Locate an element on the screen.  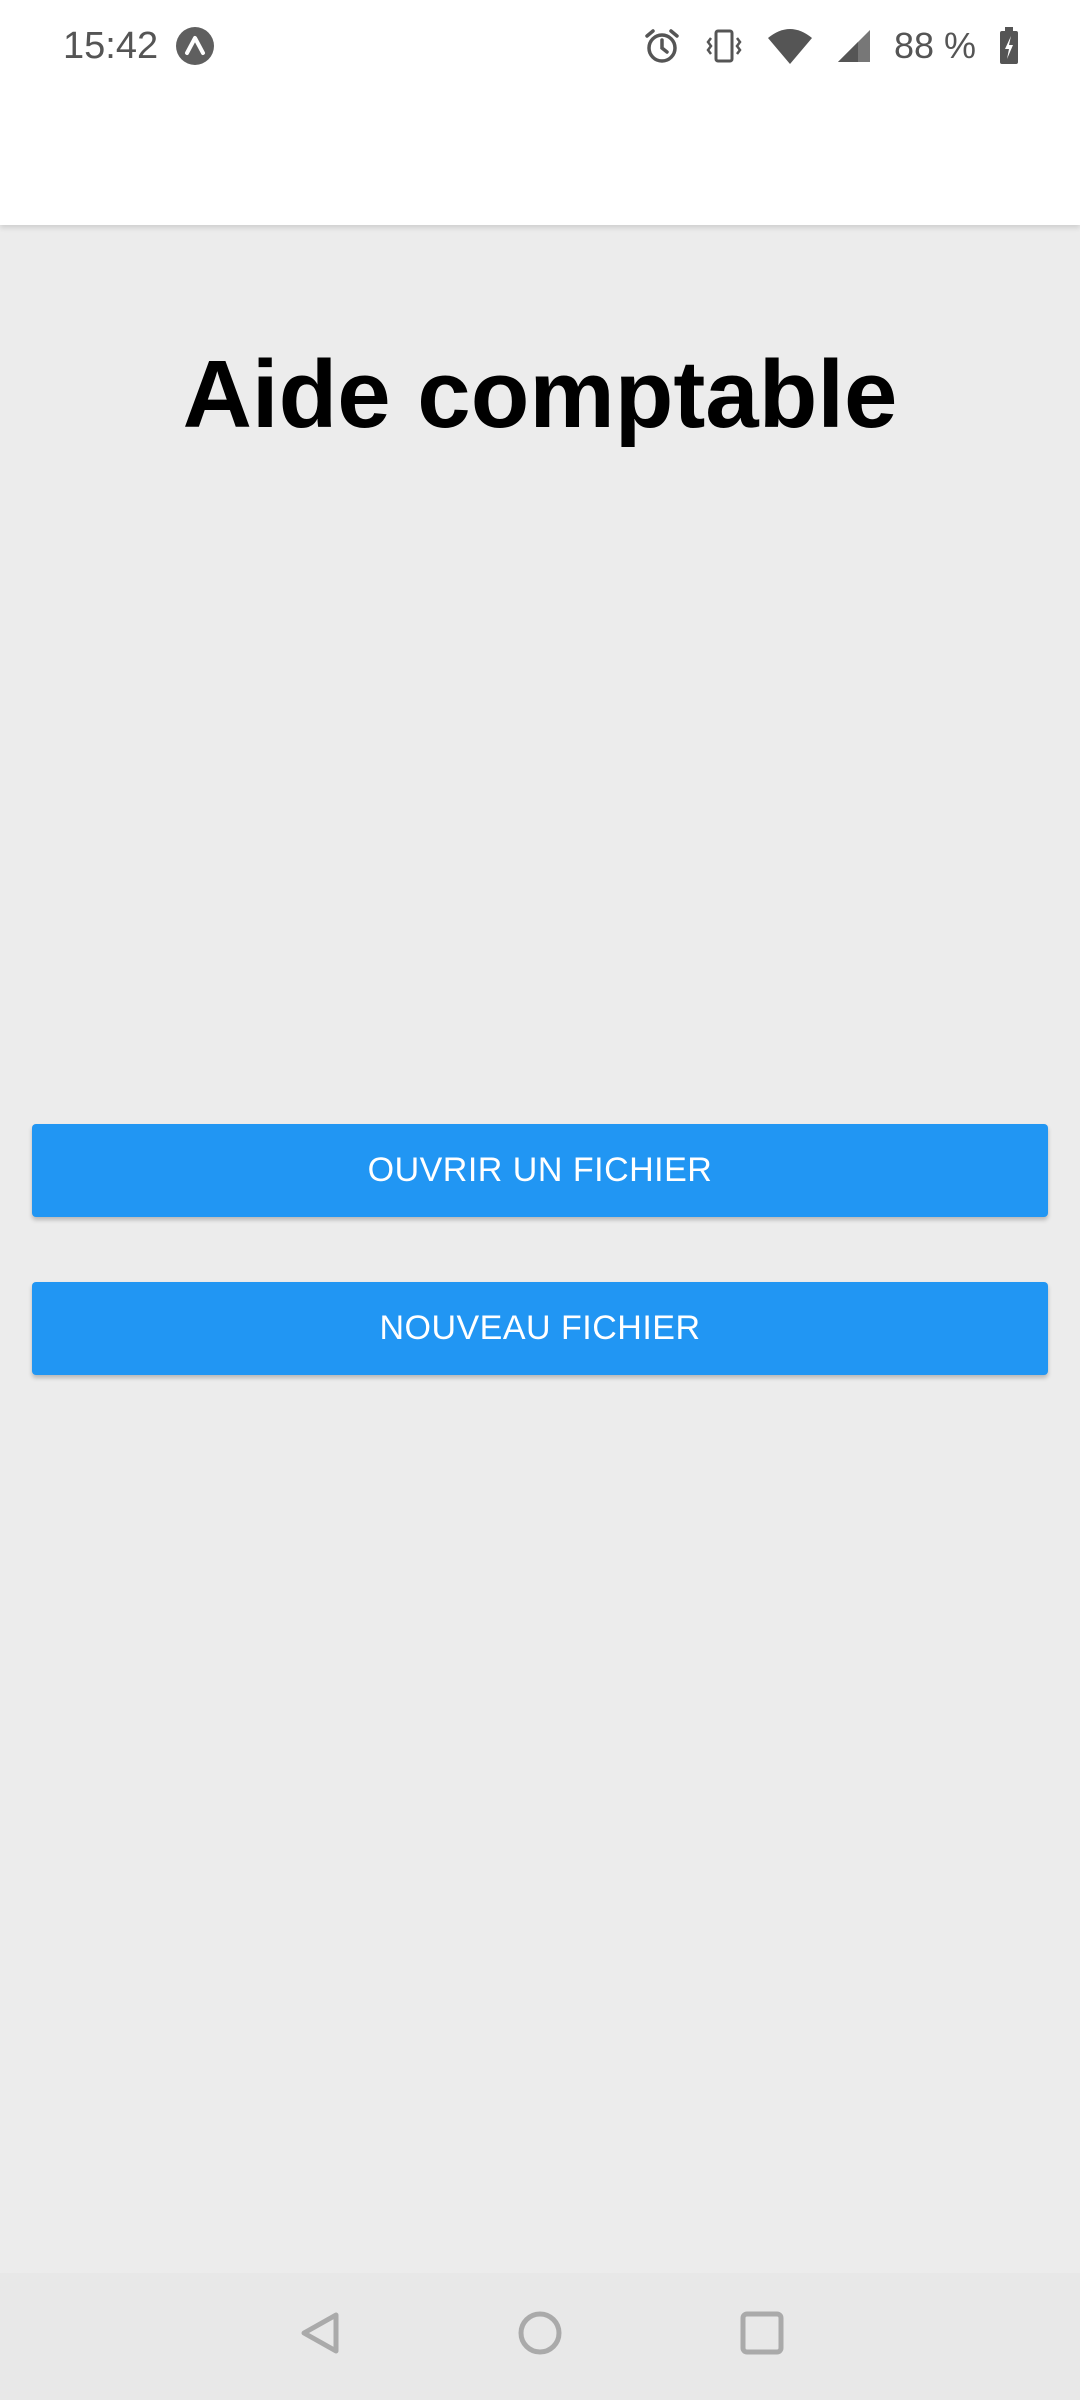
vibrate-icon is located at coordinates (724, 46).